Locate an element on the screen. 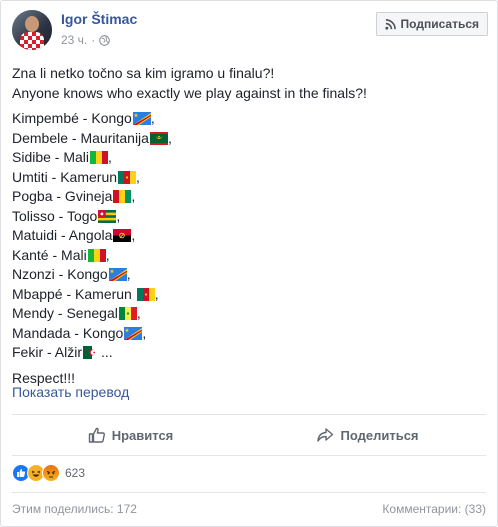 The image size is (498, 527). globe-icon is located at coordinates (105, 40).